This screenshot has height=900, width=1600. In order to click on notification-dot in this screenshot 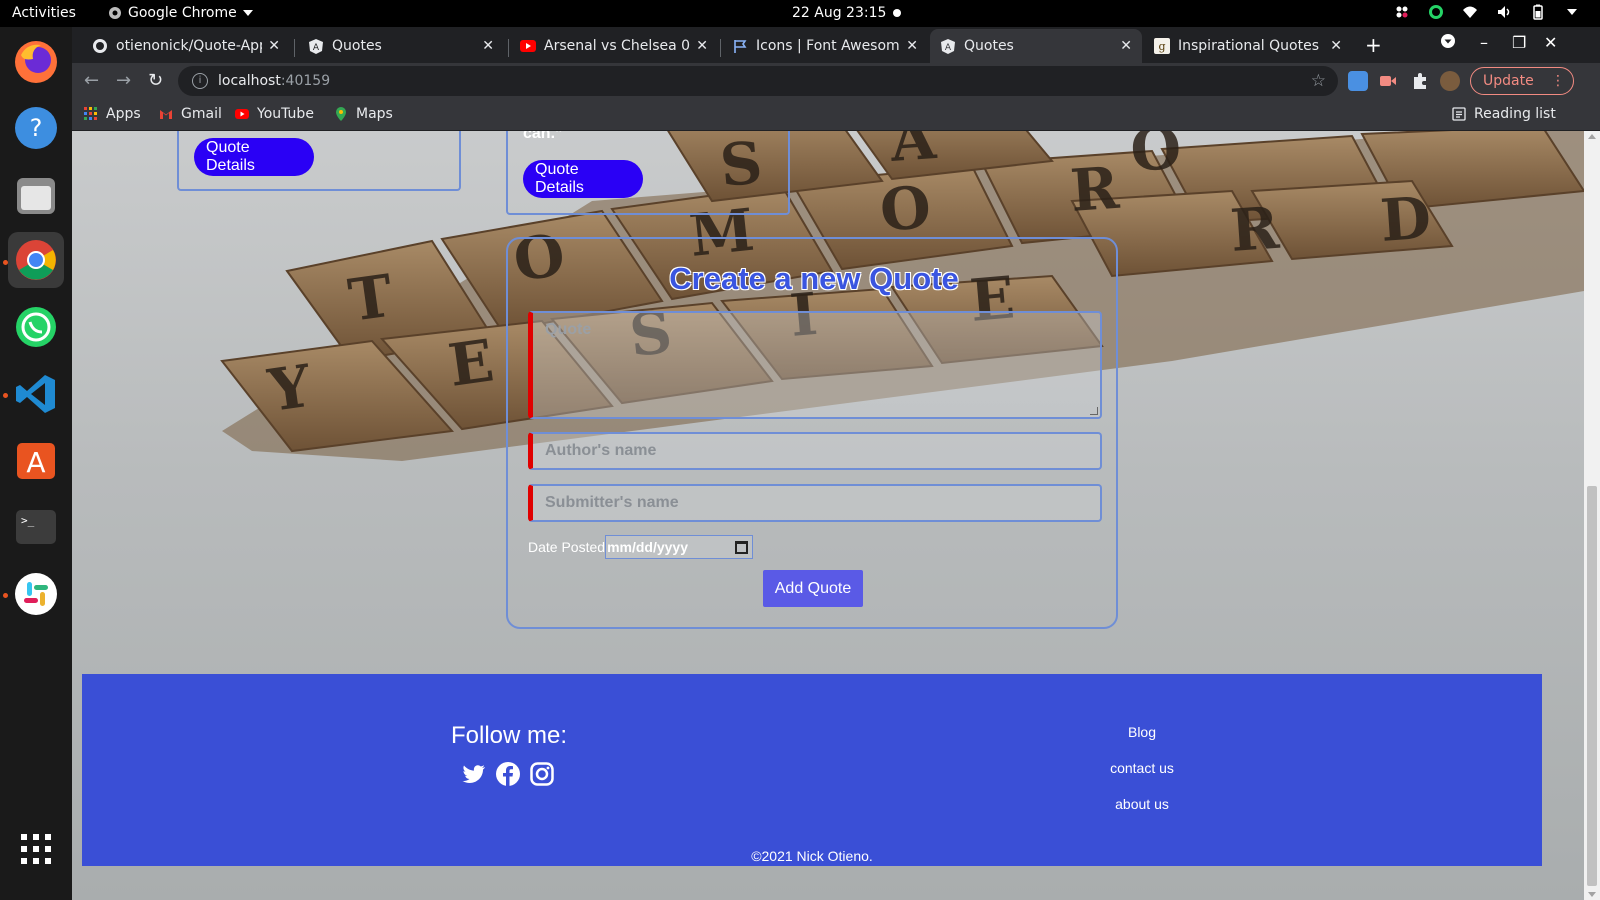, I will do `click(897, 13)`.